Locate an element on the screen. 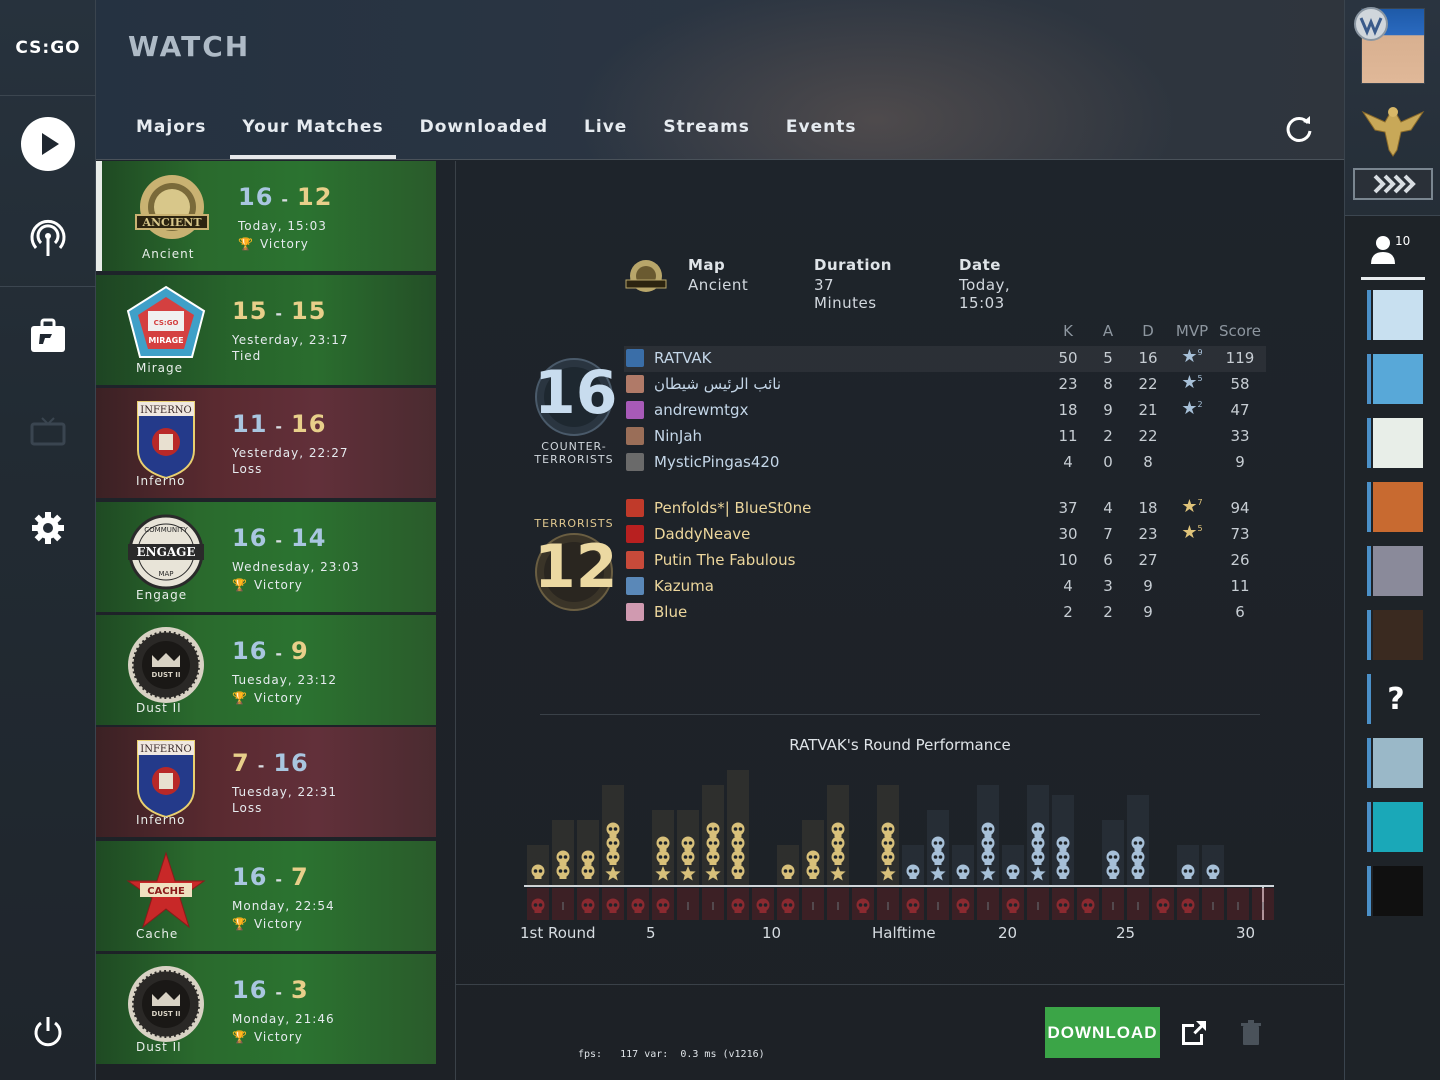  mvp-star-icon: ★5 is located at coordinates (1192, 532).